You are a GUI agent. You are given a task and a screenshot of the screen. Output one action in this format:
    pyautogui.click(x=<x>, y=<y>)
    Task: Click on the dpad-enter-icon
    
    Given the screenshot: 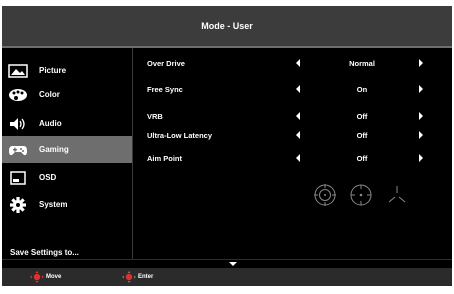 What is the action you would take?
    pyautogui.click(x=129, y=277)
    